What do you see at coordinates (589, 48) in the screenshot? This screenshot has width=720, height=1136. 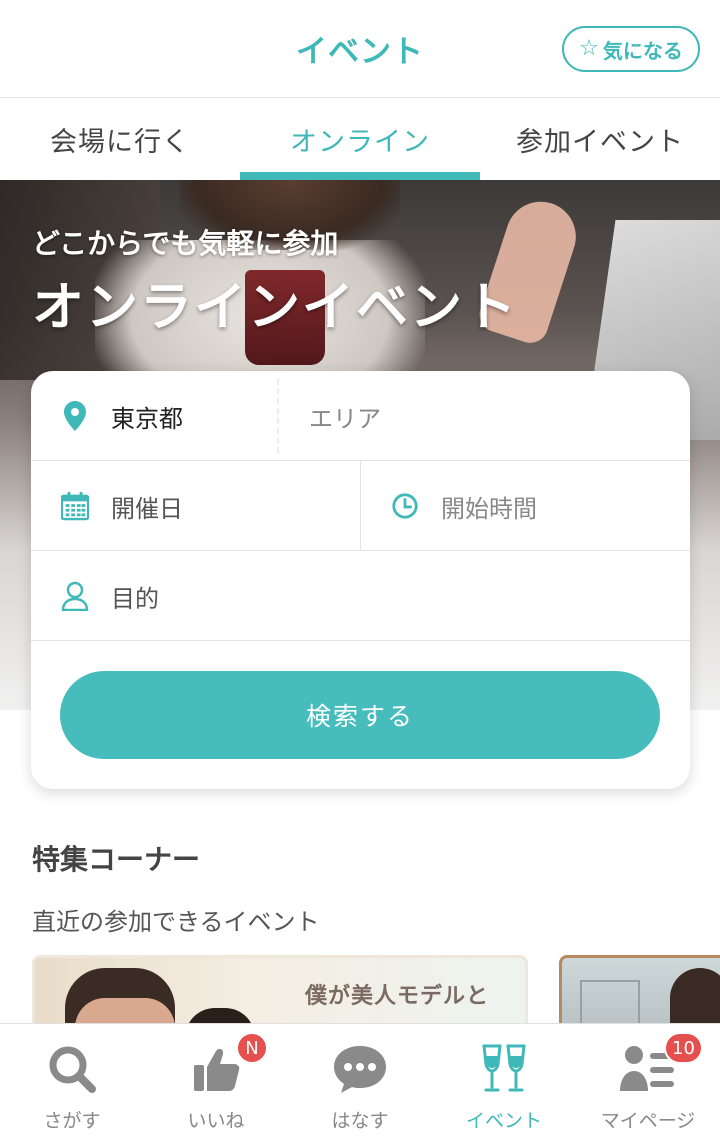 I see `star-outline-icon: ☆` at bounding box center [589, 48].